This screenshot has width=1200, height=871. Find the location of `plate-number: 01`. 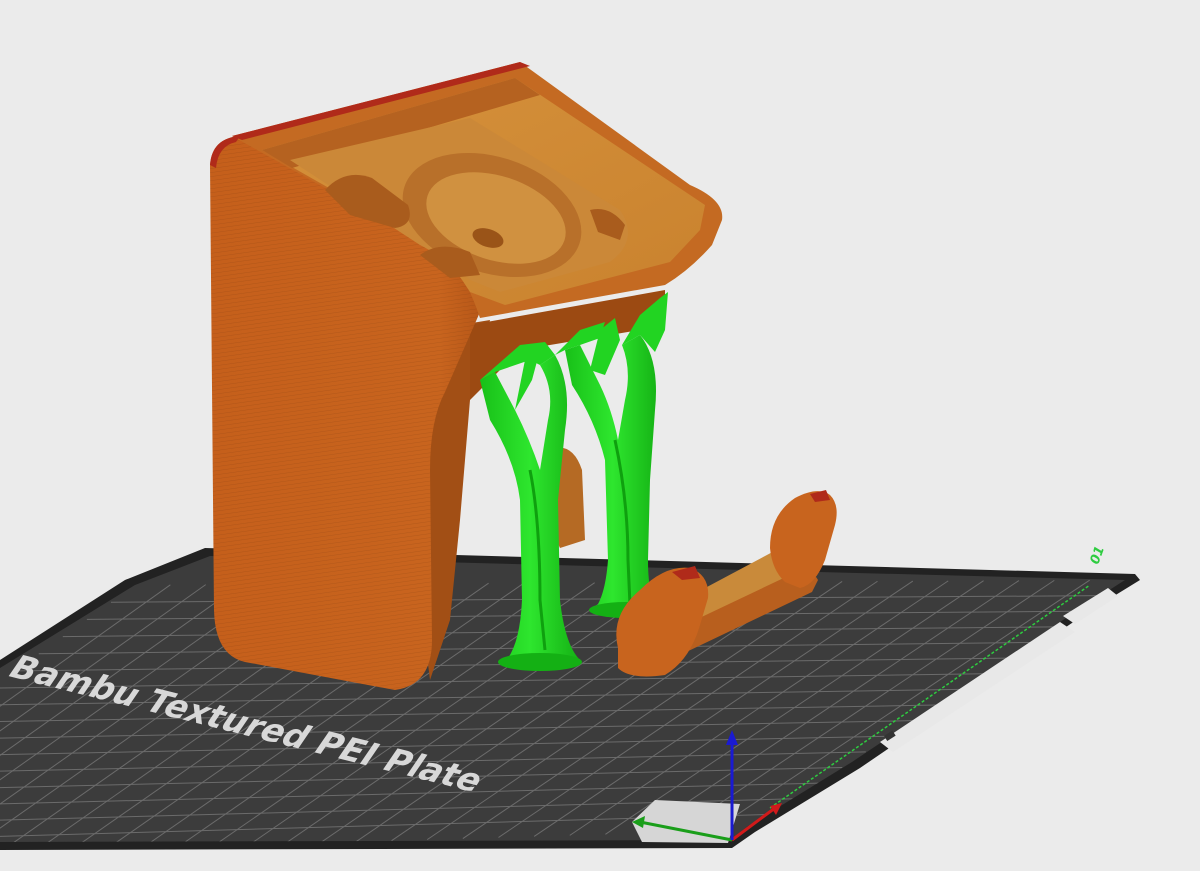

plate-number: 01 is located at coordinates (1098, 555).